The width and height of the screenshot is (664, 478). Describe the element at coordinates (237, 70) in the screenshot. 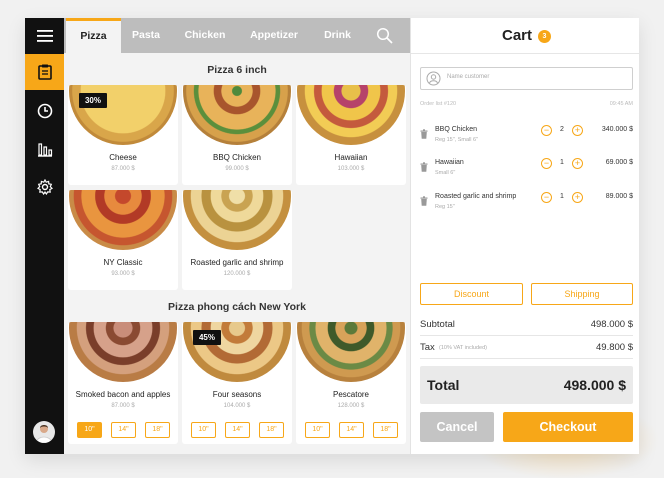

I see `section-title: Pizza 6 inch` at that location.